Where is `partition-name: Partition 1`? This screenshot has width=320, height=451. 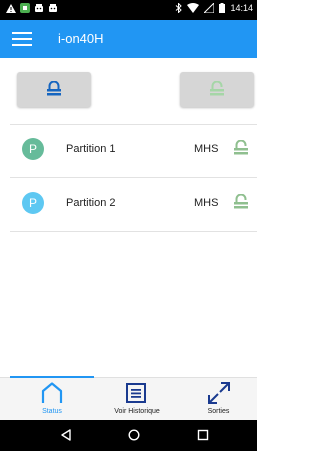 partition-name: Partition 1 is located at coordinates (91, 149).